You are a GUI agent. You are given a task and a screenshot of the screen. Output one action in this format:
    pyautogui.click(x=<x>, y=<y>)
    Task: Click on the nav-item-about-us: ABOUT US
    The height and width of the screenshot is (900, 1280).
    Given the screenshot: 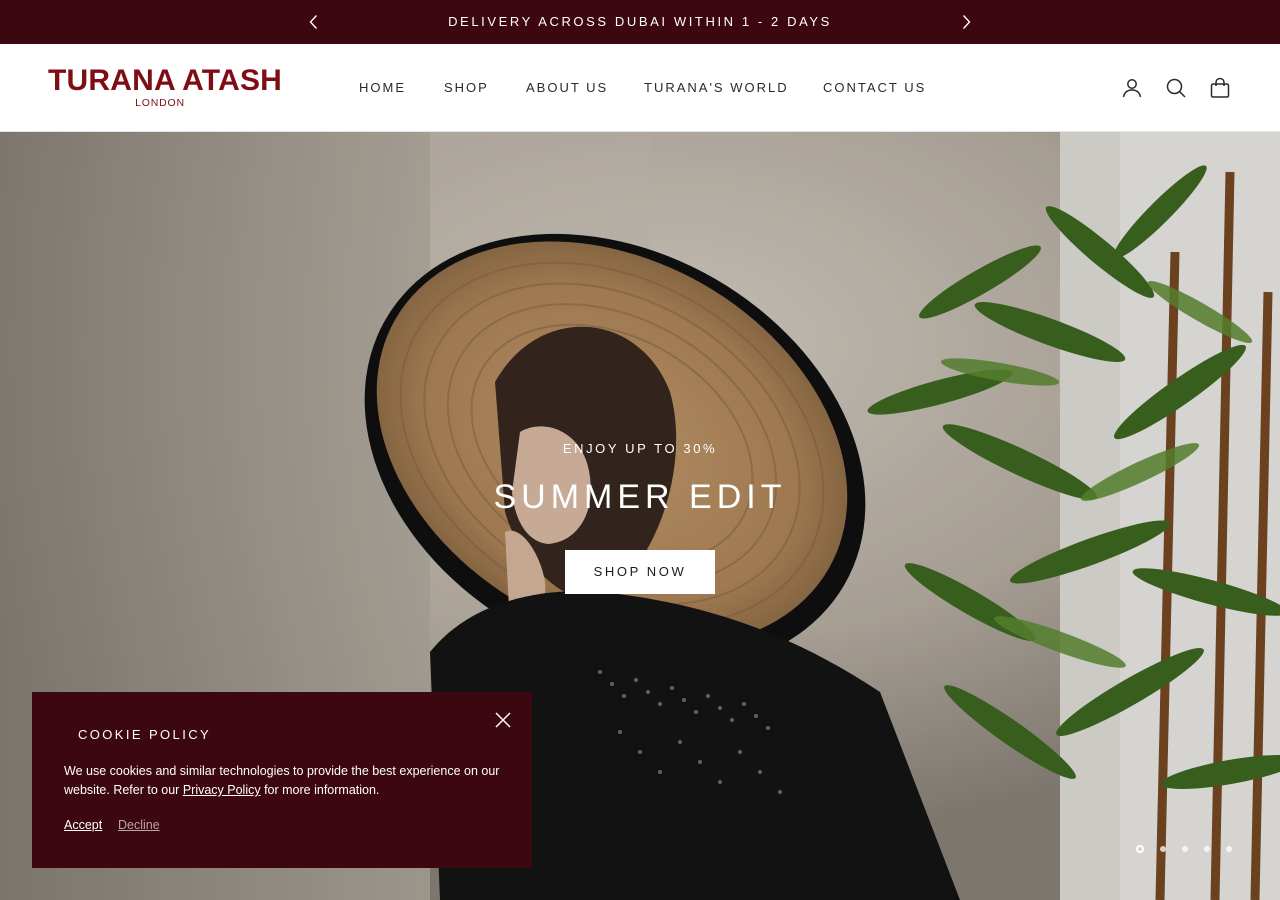 What is the action you would take?
    pyautogui.click(x=567, y=87)
    